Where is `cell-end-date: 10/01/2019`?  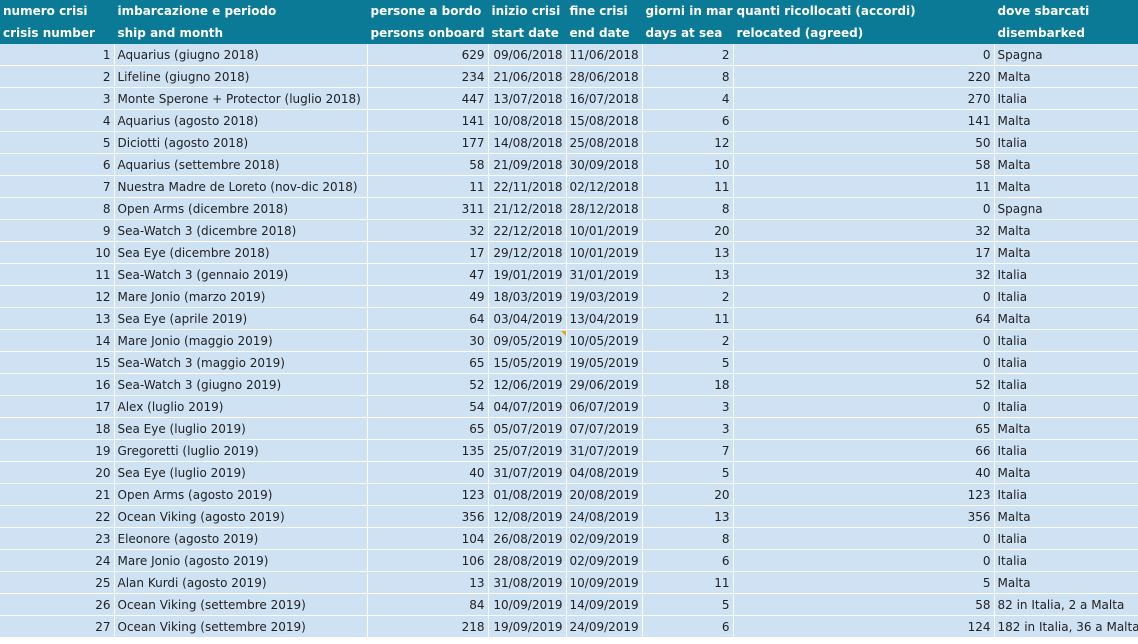
cell-end-date: 10/01/2019 is located at coordinates (604, 252).